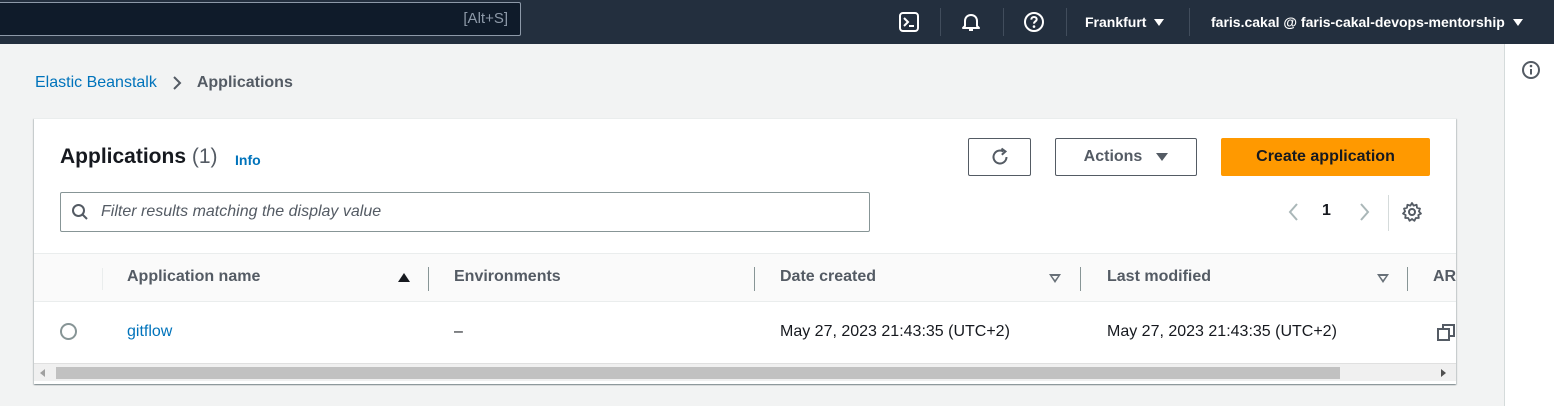 The image size is (1554, 406). What do you see at coordinates (1162, 157) in the screenshot?
I see `caret-down-icon` at bounding box center [1162, 157].